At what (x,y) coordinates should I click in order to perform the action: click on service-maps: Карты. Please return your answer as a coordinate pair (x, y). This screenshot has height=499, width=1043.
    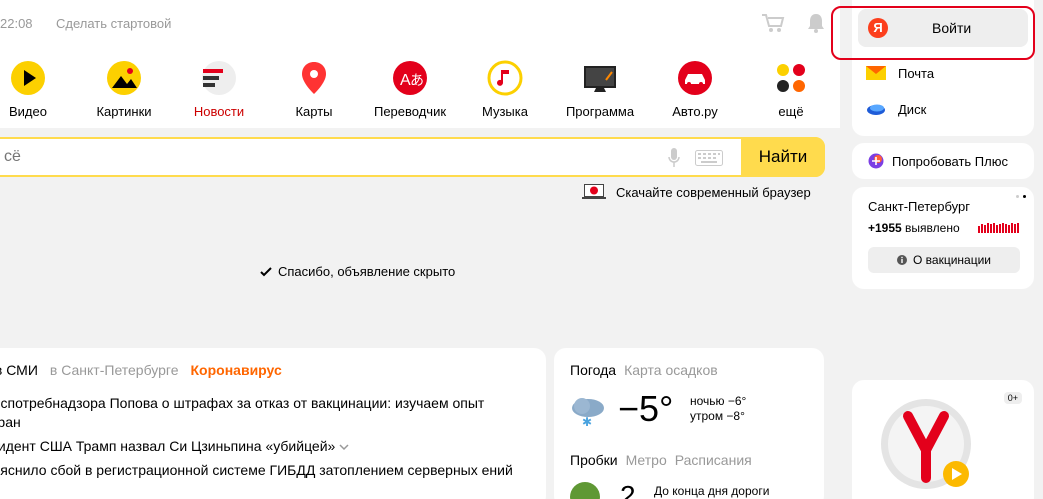
    Looking at the image, I should click on (314, 89).